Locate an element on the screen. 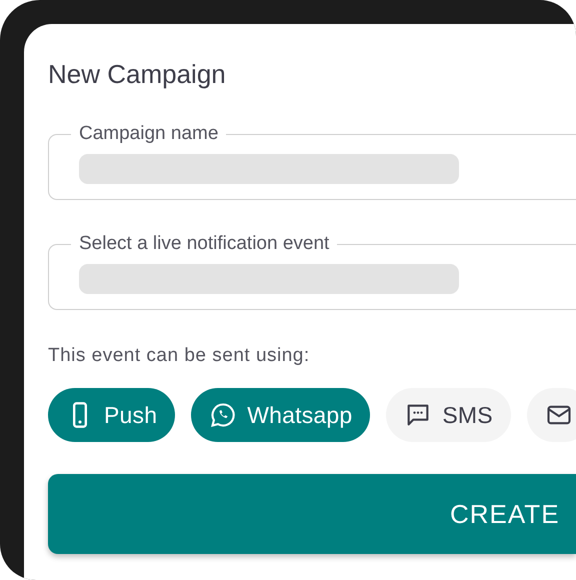 The height and width of the screenshot is (580, 576). field-label: Campaign name is located at coordinates (149, 134).